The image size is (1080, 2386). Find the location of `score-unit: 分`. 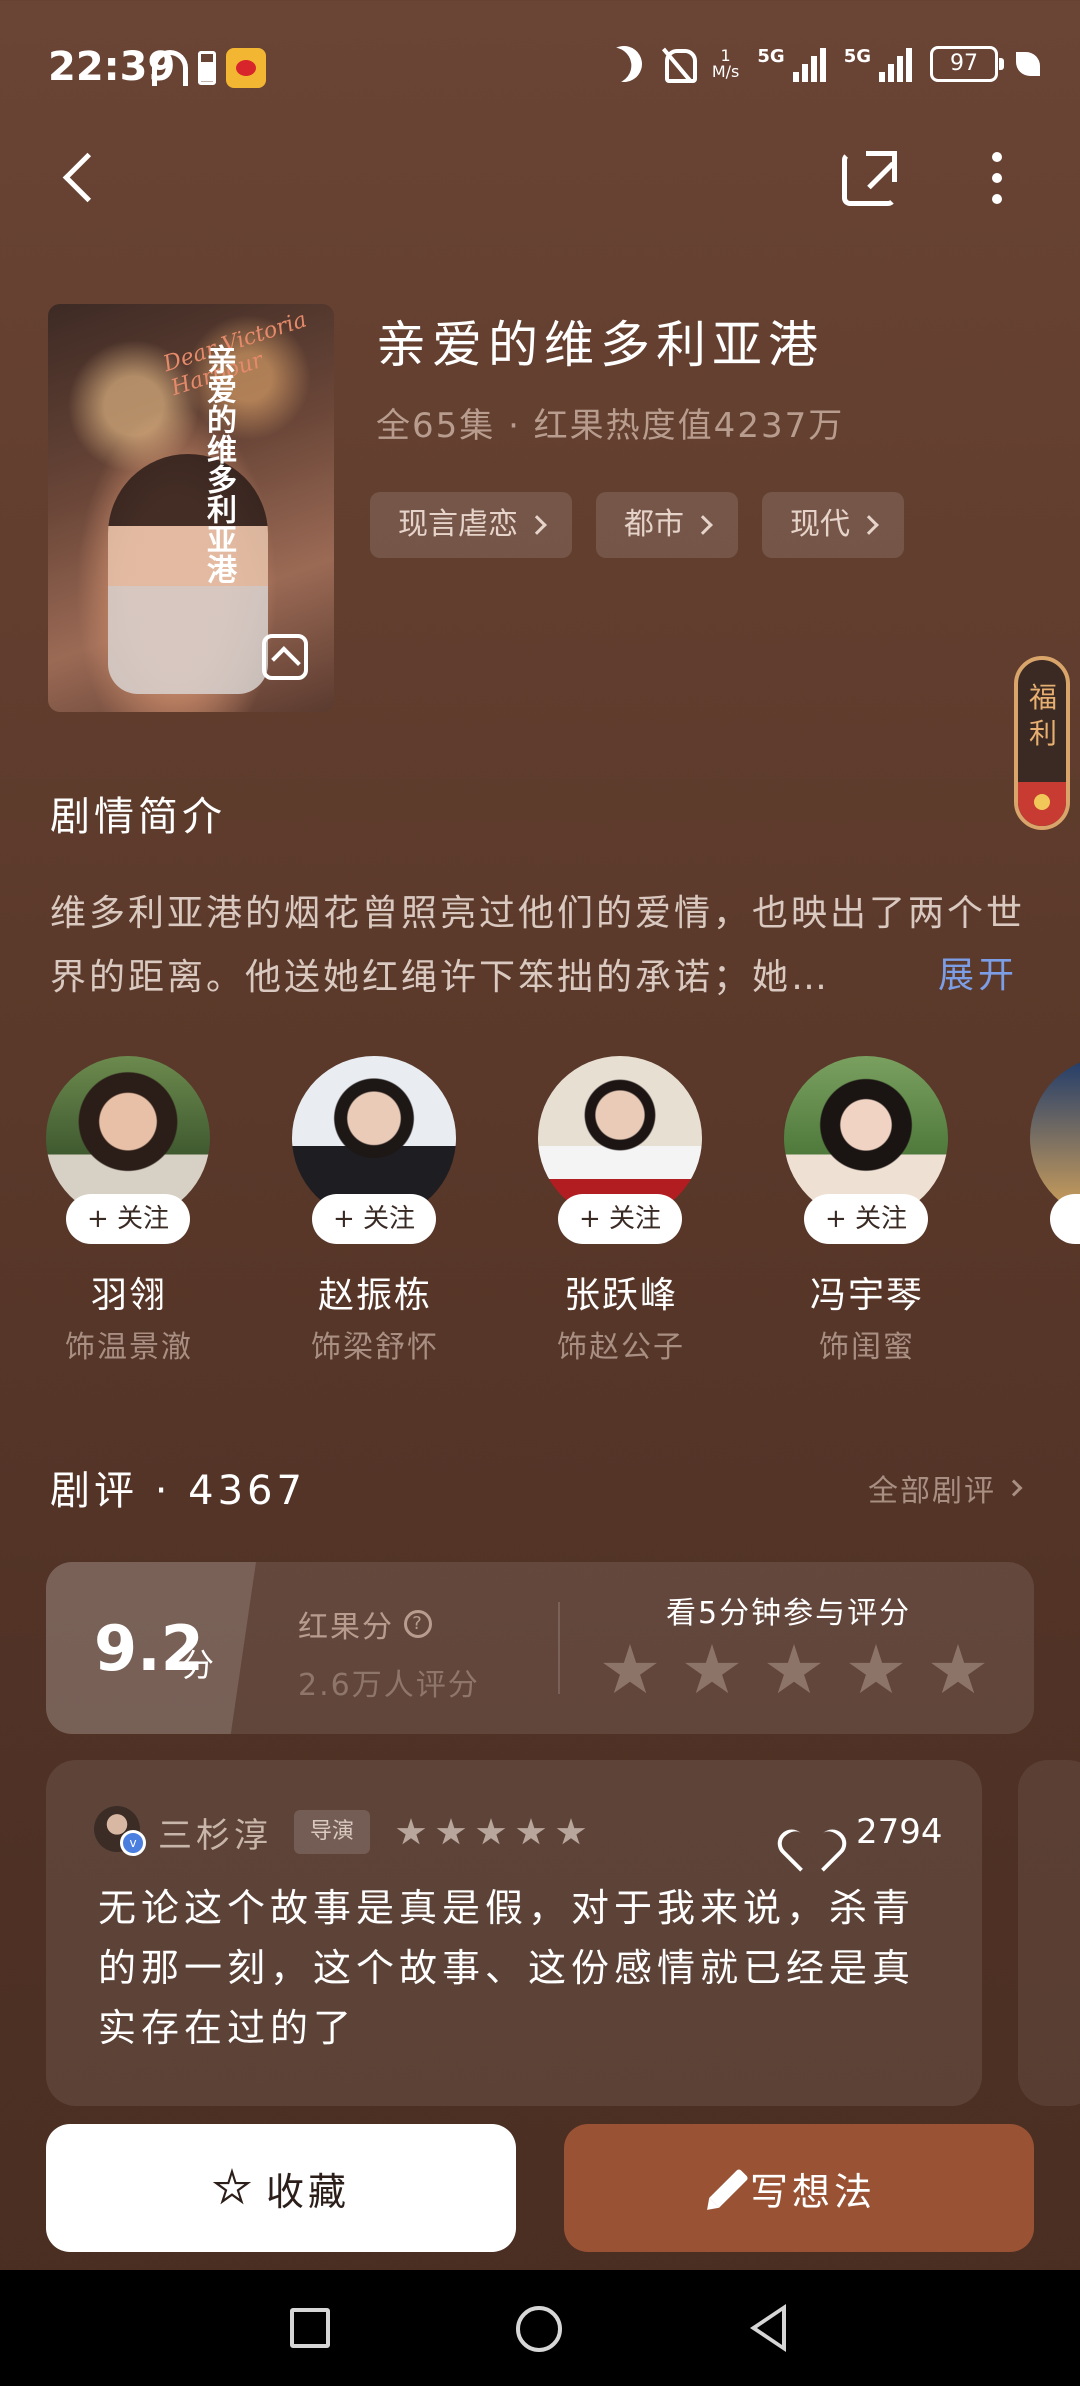

score-unit: 分 is located at coordinates (198, 1665).